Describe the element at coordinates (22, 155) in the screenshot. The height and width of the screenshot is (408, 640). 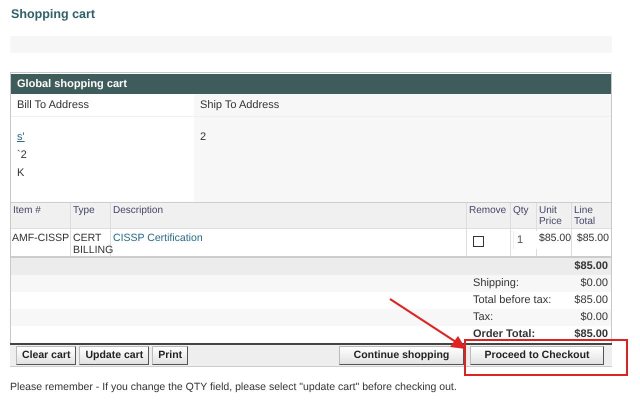
I see `address-text: `2` at that location.